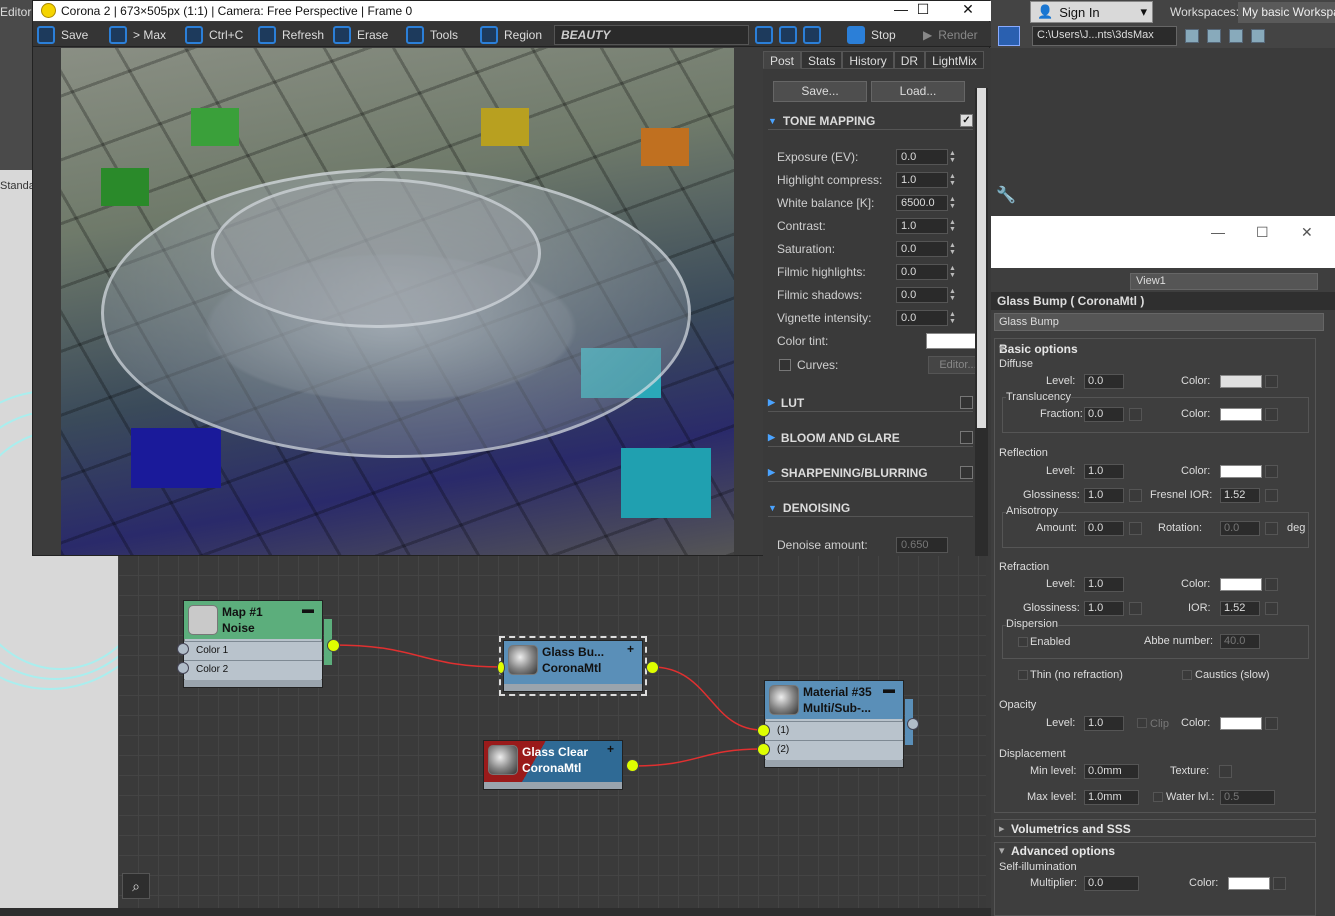  I want to click on material-title: Glass Bump ( CoronaMtl ), so click(1163, 301).